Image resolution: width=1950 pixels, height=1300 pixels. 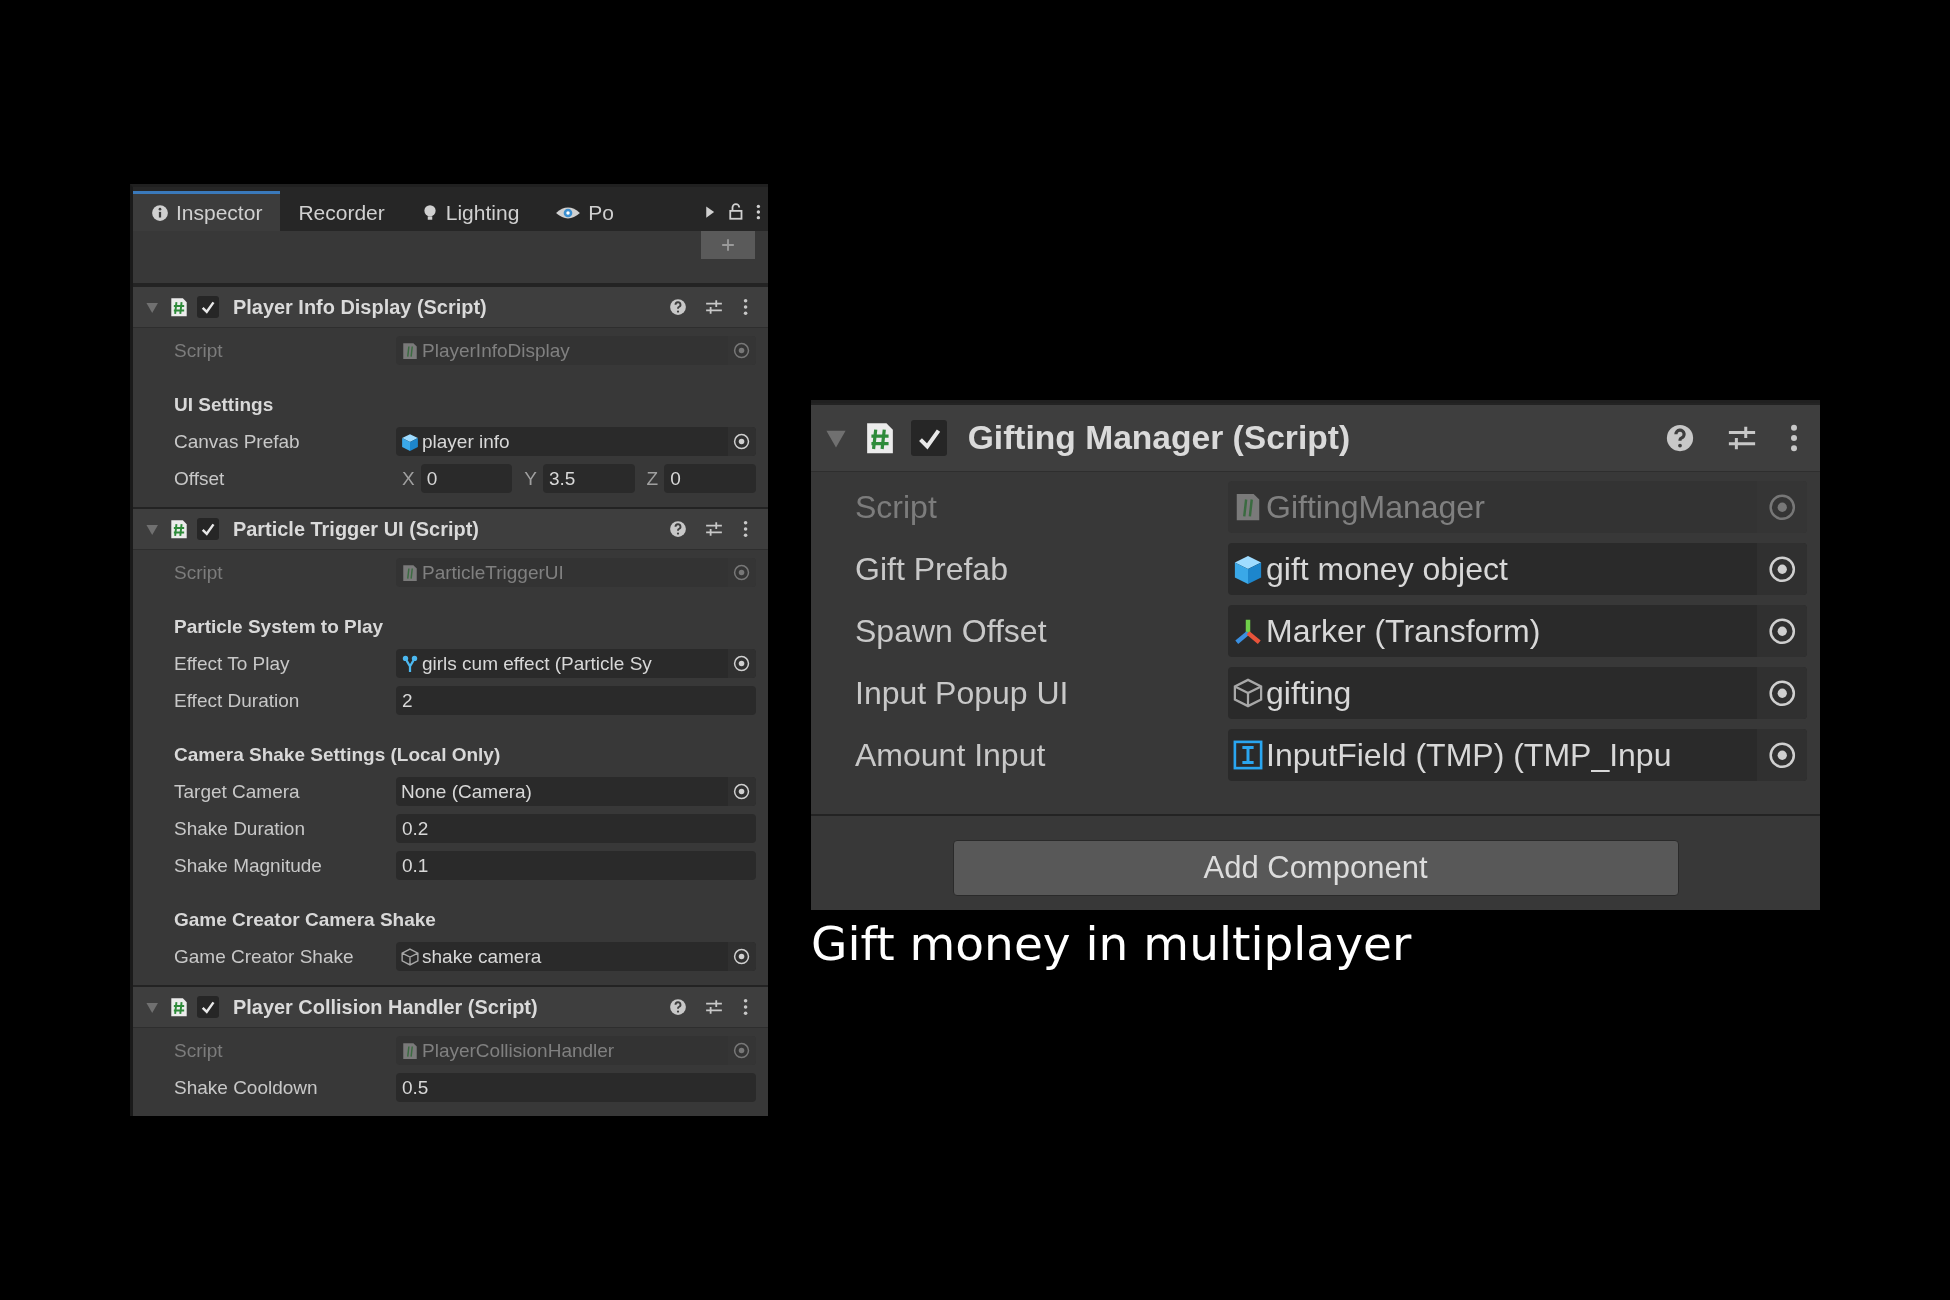 I want to click on field-value: PlayerCollisionHandler, so click(x=518, y=1050).